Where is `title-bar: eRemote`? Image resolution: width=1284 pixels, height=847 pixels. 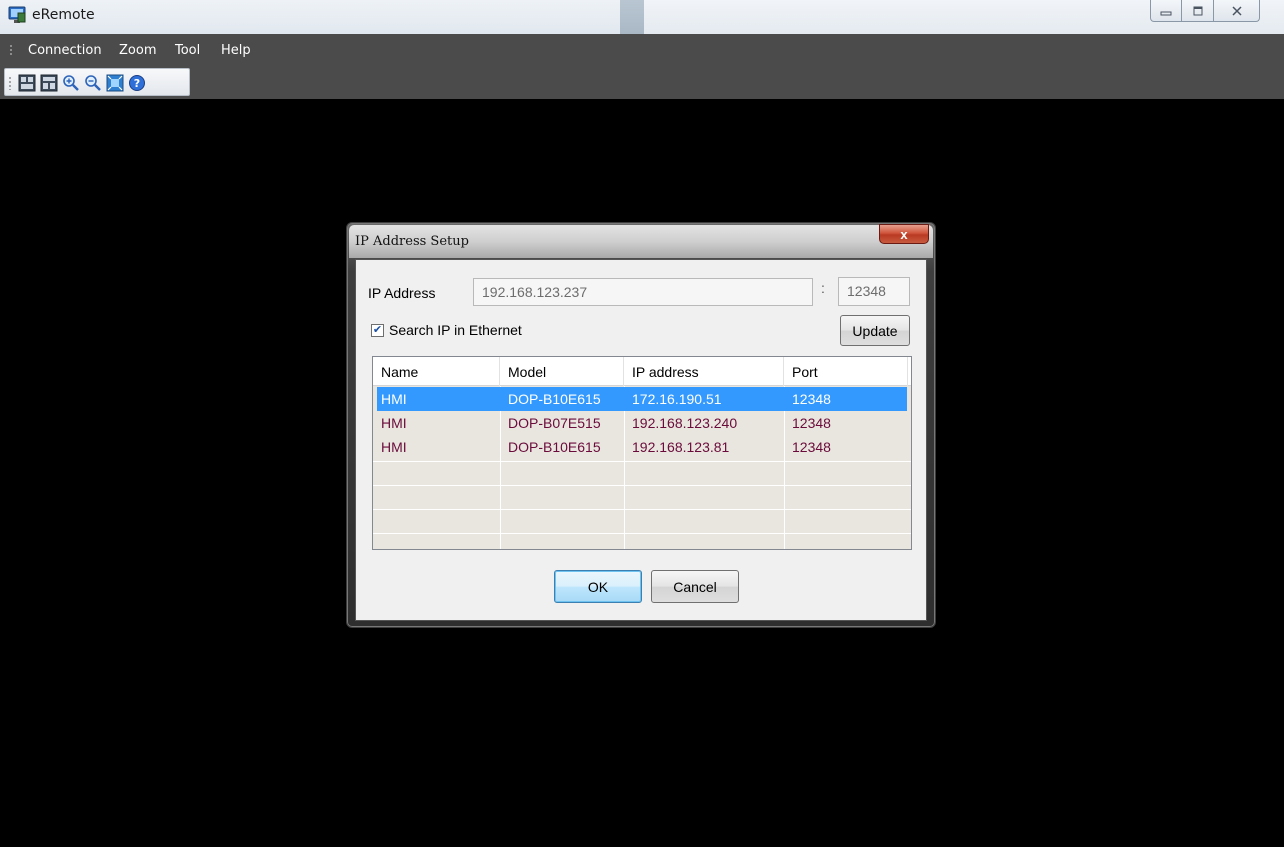
title-bar: eRemote is located at coordinates (642, 17).